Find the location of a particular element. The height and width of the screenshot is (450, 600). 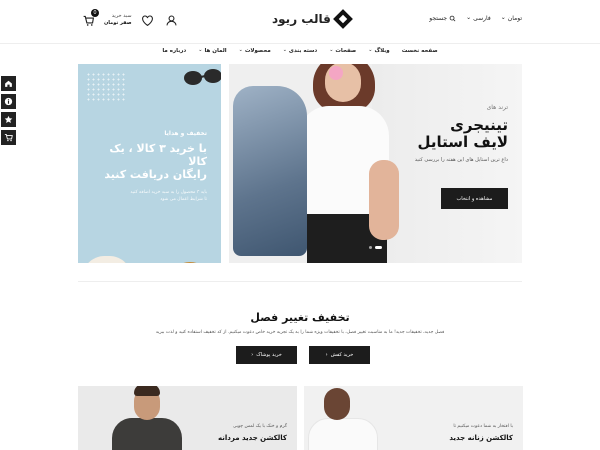

season-buttons: خرید پوشاک ‹ خرید کفش ‹ is located at coordinates (303, 355).